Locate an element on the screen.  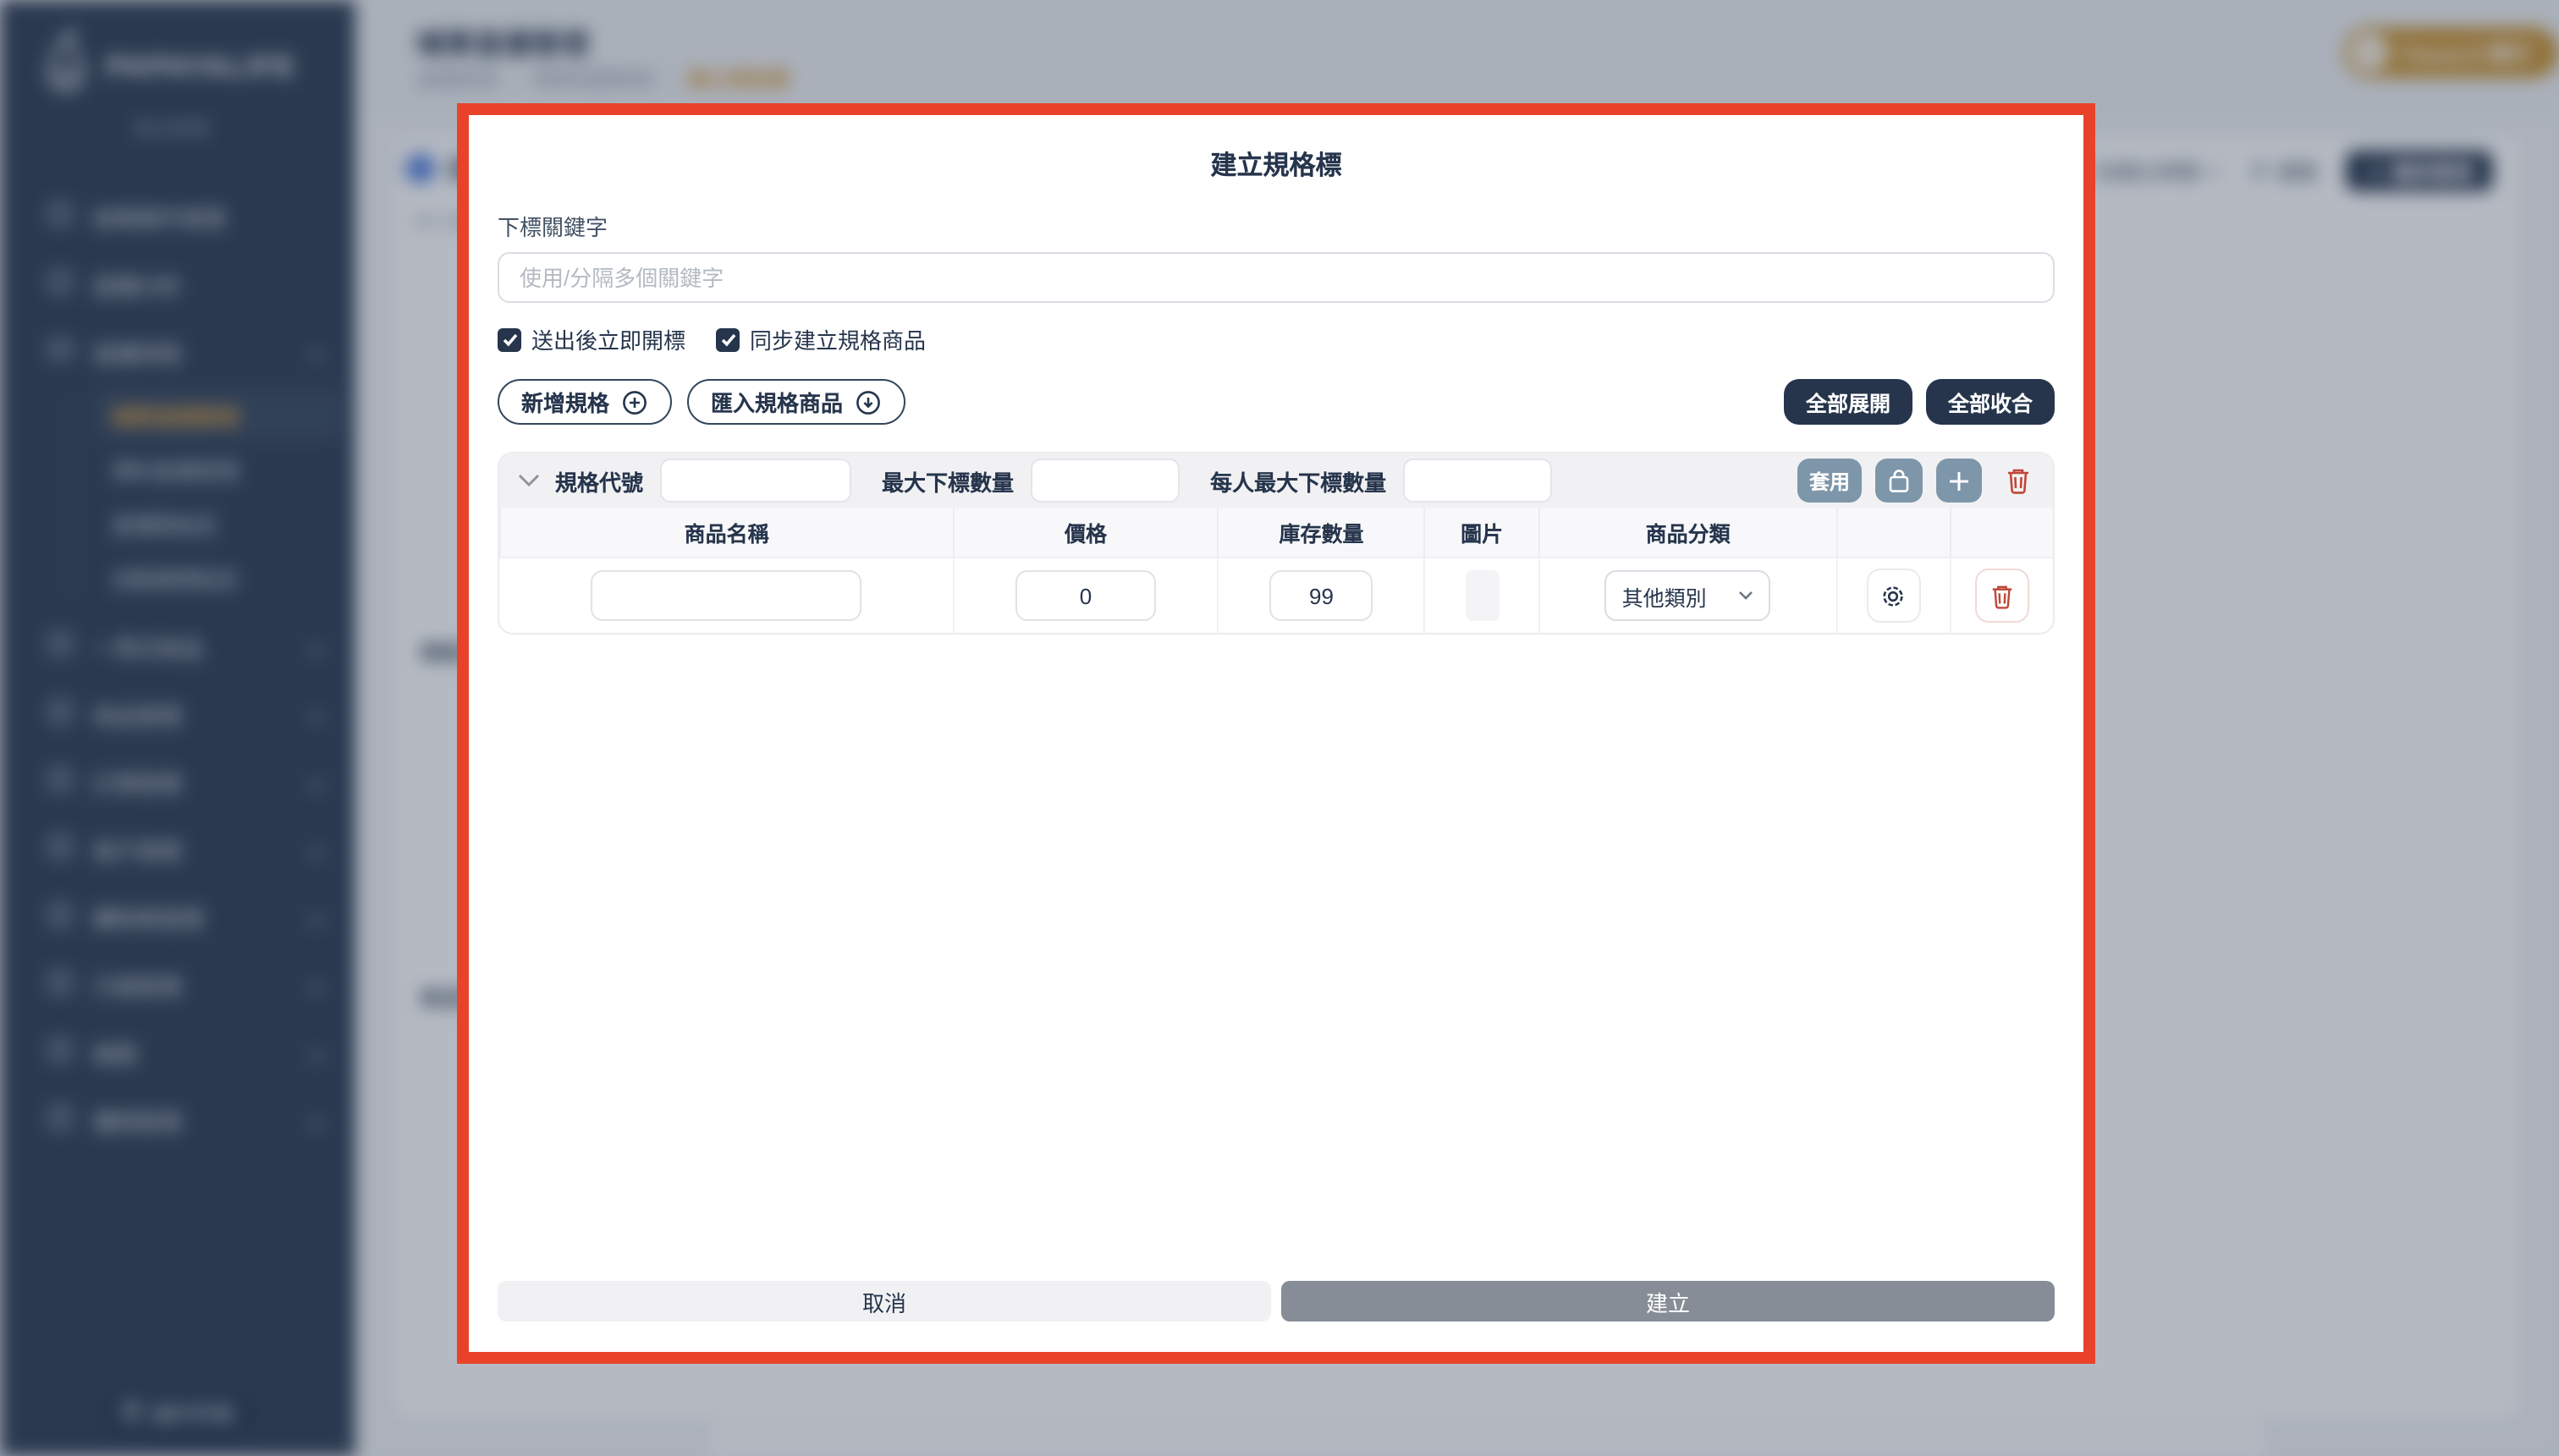
bag-button is located at coordinates (1899, 481).